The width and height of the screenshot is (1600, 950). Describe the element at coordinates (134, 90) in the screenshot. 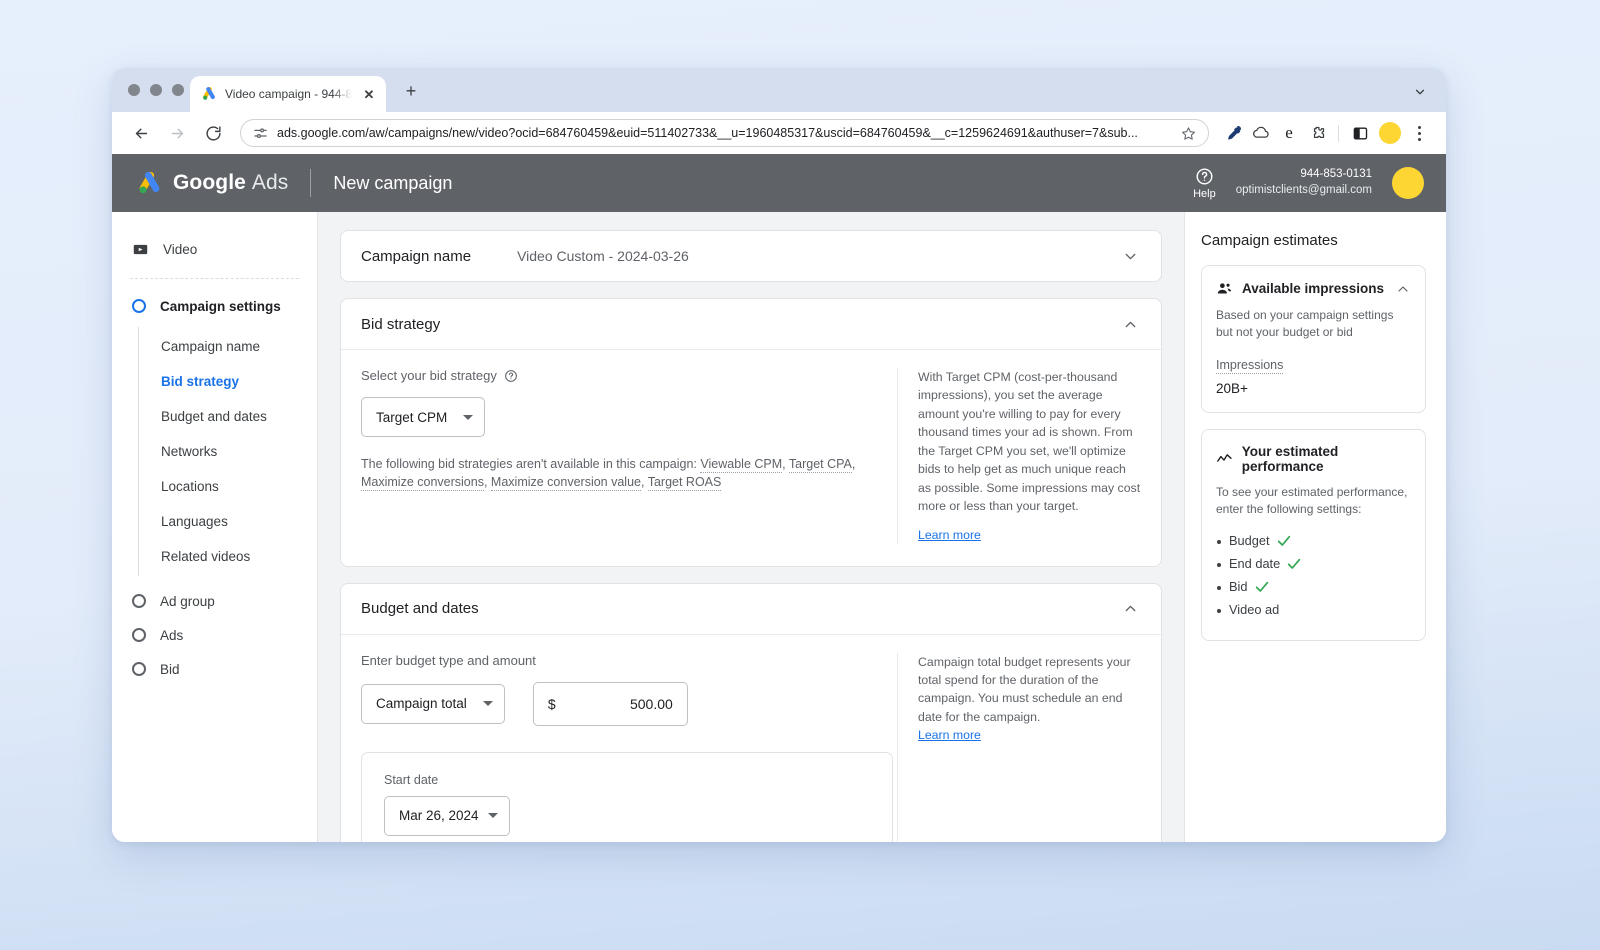

I see `window-close-dot` at that location.